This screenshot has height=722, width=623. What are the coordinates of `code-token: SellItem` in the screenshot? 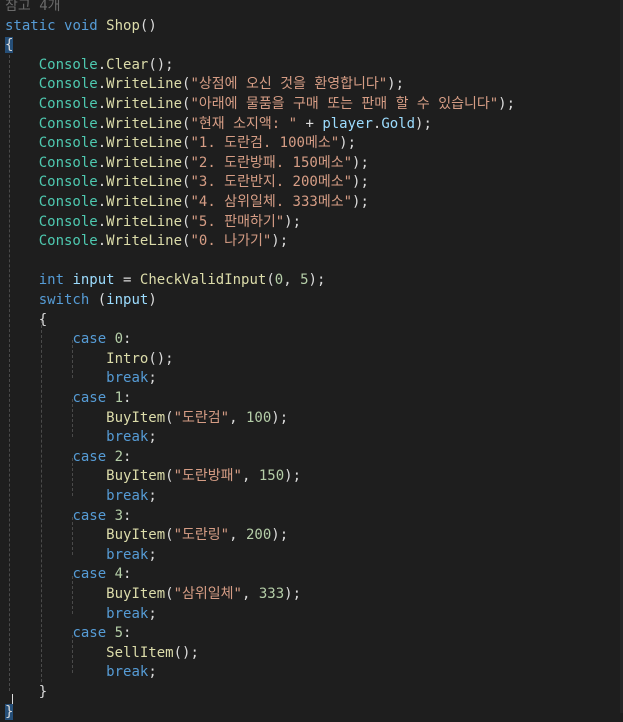 It's located at (140, 652).